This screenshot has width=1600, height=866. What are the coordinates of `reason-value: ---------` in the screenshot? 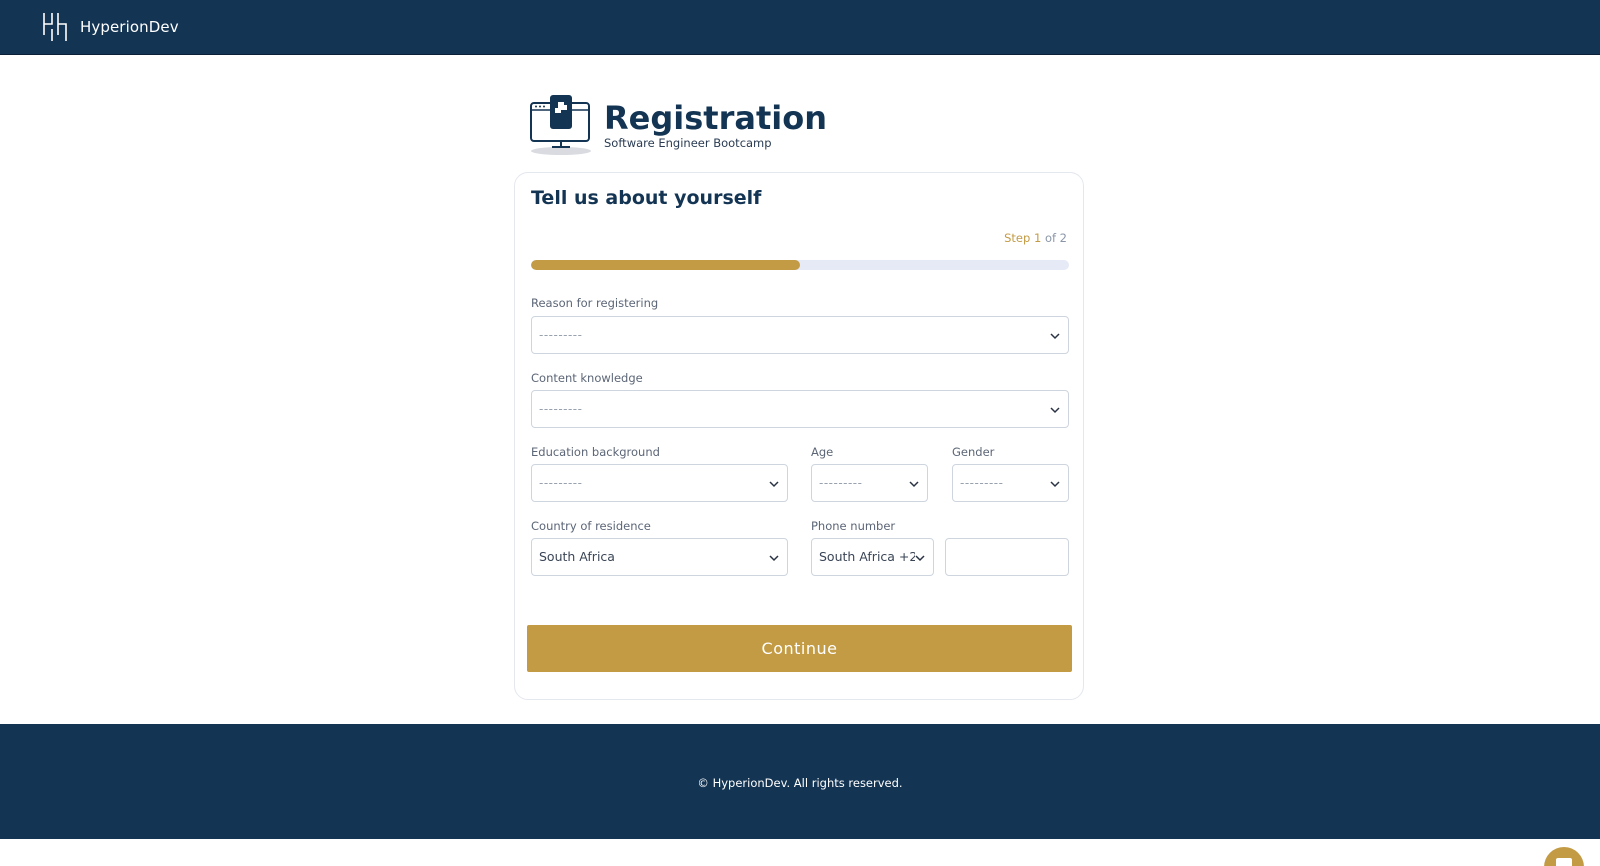 It's located at (561, 335).